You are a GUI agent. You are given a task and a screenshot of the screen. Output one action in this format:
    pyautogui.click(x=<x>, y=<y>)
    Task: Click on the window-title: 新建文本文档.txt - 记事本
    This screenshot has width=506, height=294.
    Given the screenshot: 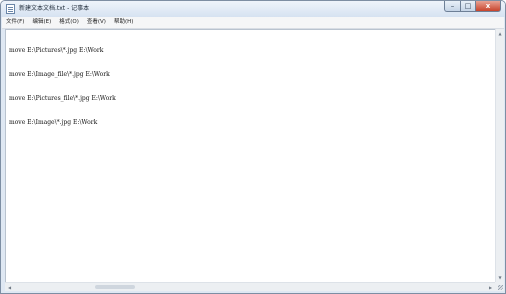 What is the action you would take?
    pyautogui.click(x=54, y=8)
    